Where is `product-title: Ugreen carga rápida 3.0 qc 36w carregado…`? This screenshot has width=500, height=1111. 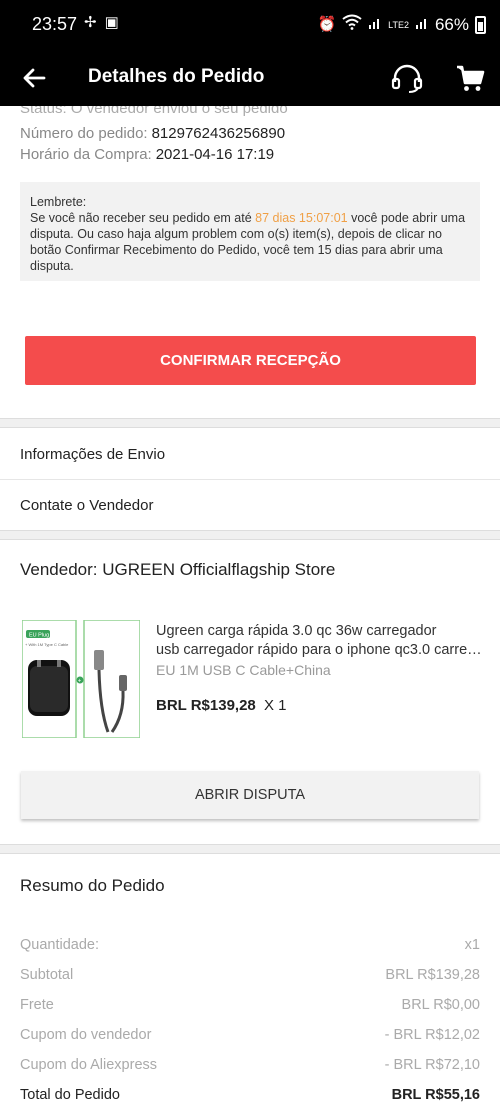
product-title: Ugreen carga rápida 3.0 qc 36w carregado… is located at coordinates (321, 641).